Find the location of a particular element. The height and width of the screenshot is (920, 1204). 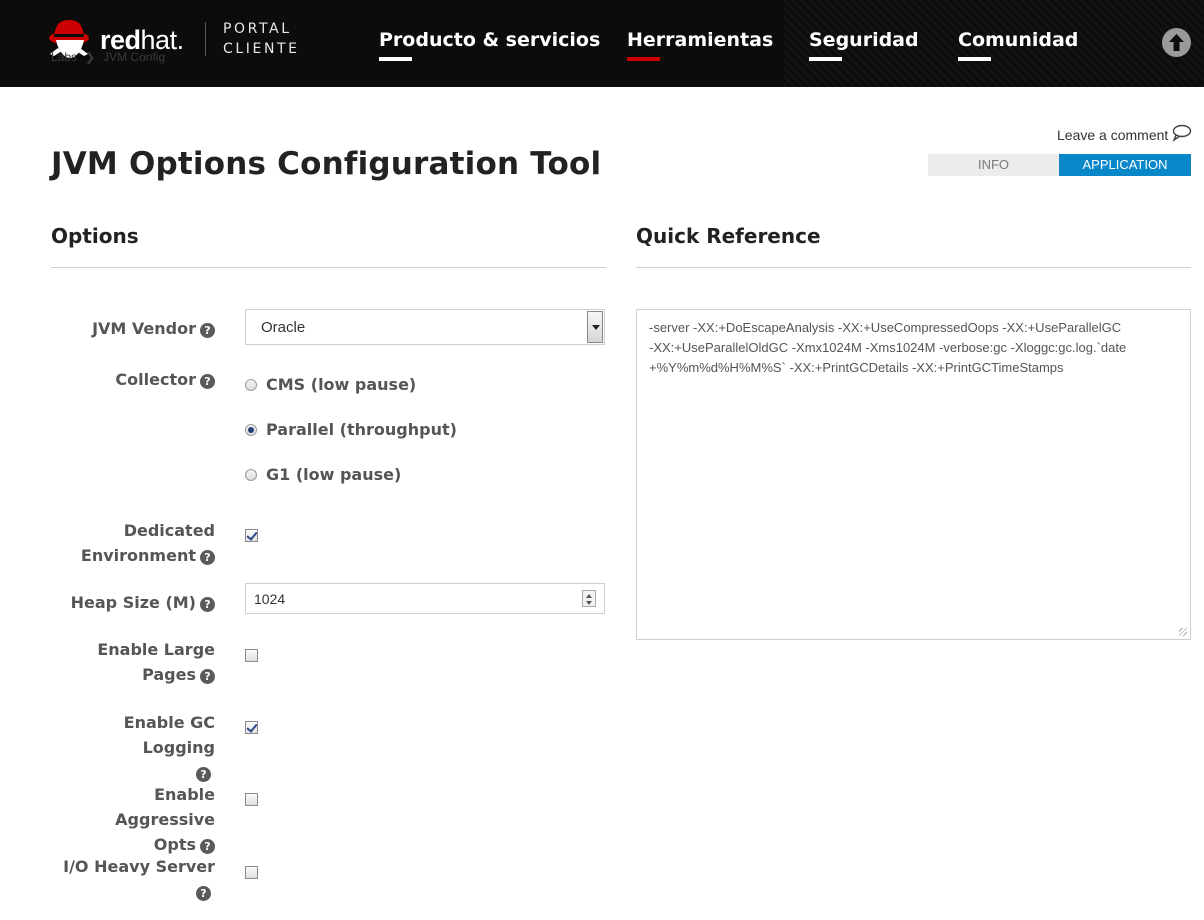

aggressive-label-line-2: Opts is located at coordinates (174, 844).